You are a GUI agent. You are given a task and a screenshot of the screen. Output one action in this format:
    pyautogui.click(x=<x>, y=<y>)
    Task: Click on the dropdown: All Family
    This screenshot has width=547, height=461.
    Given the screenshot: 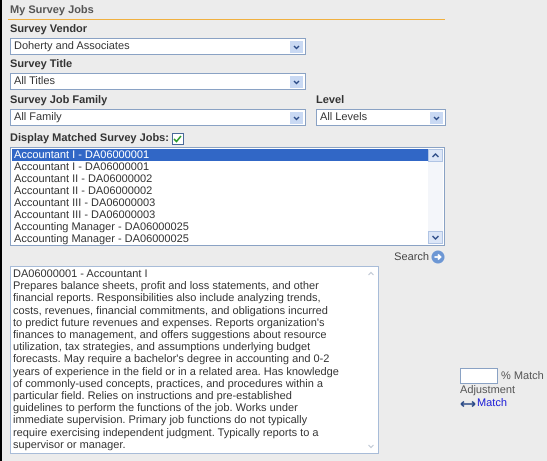 What is the action you would take?
    pyautogui.click(x=158, y=117)
    